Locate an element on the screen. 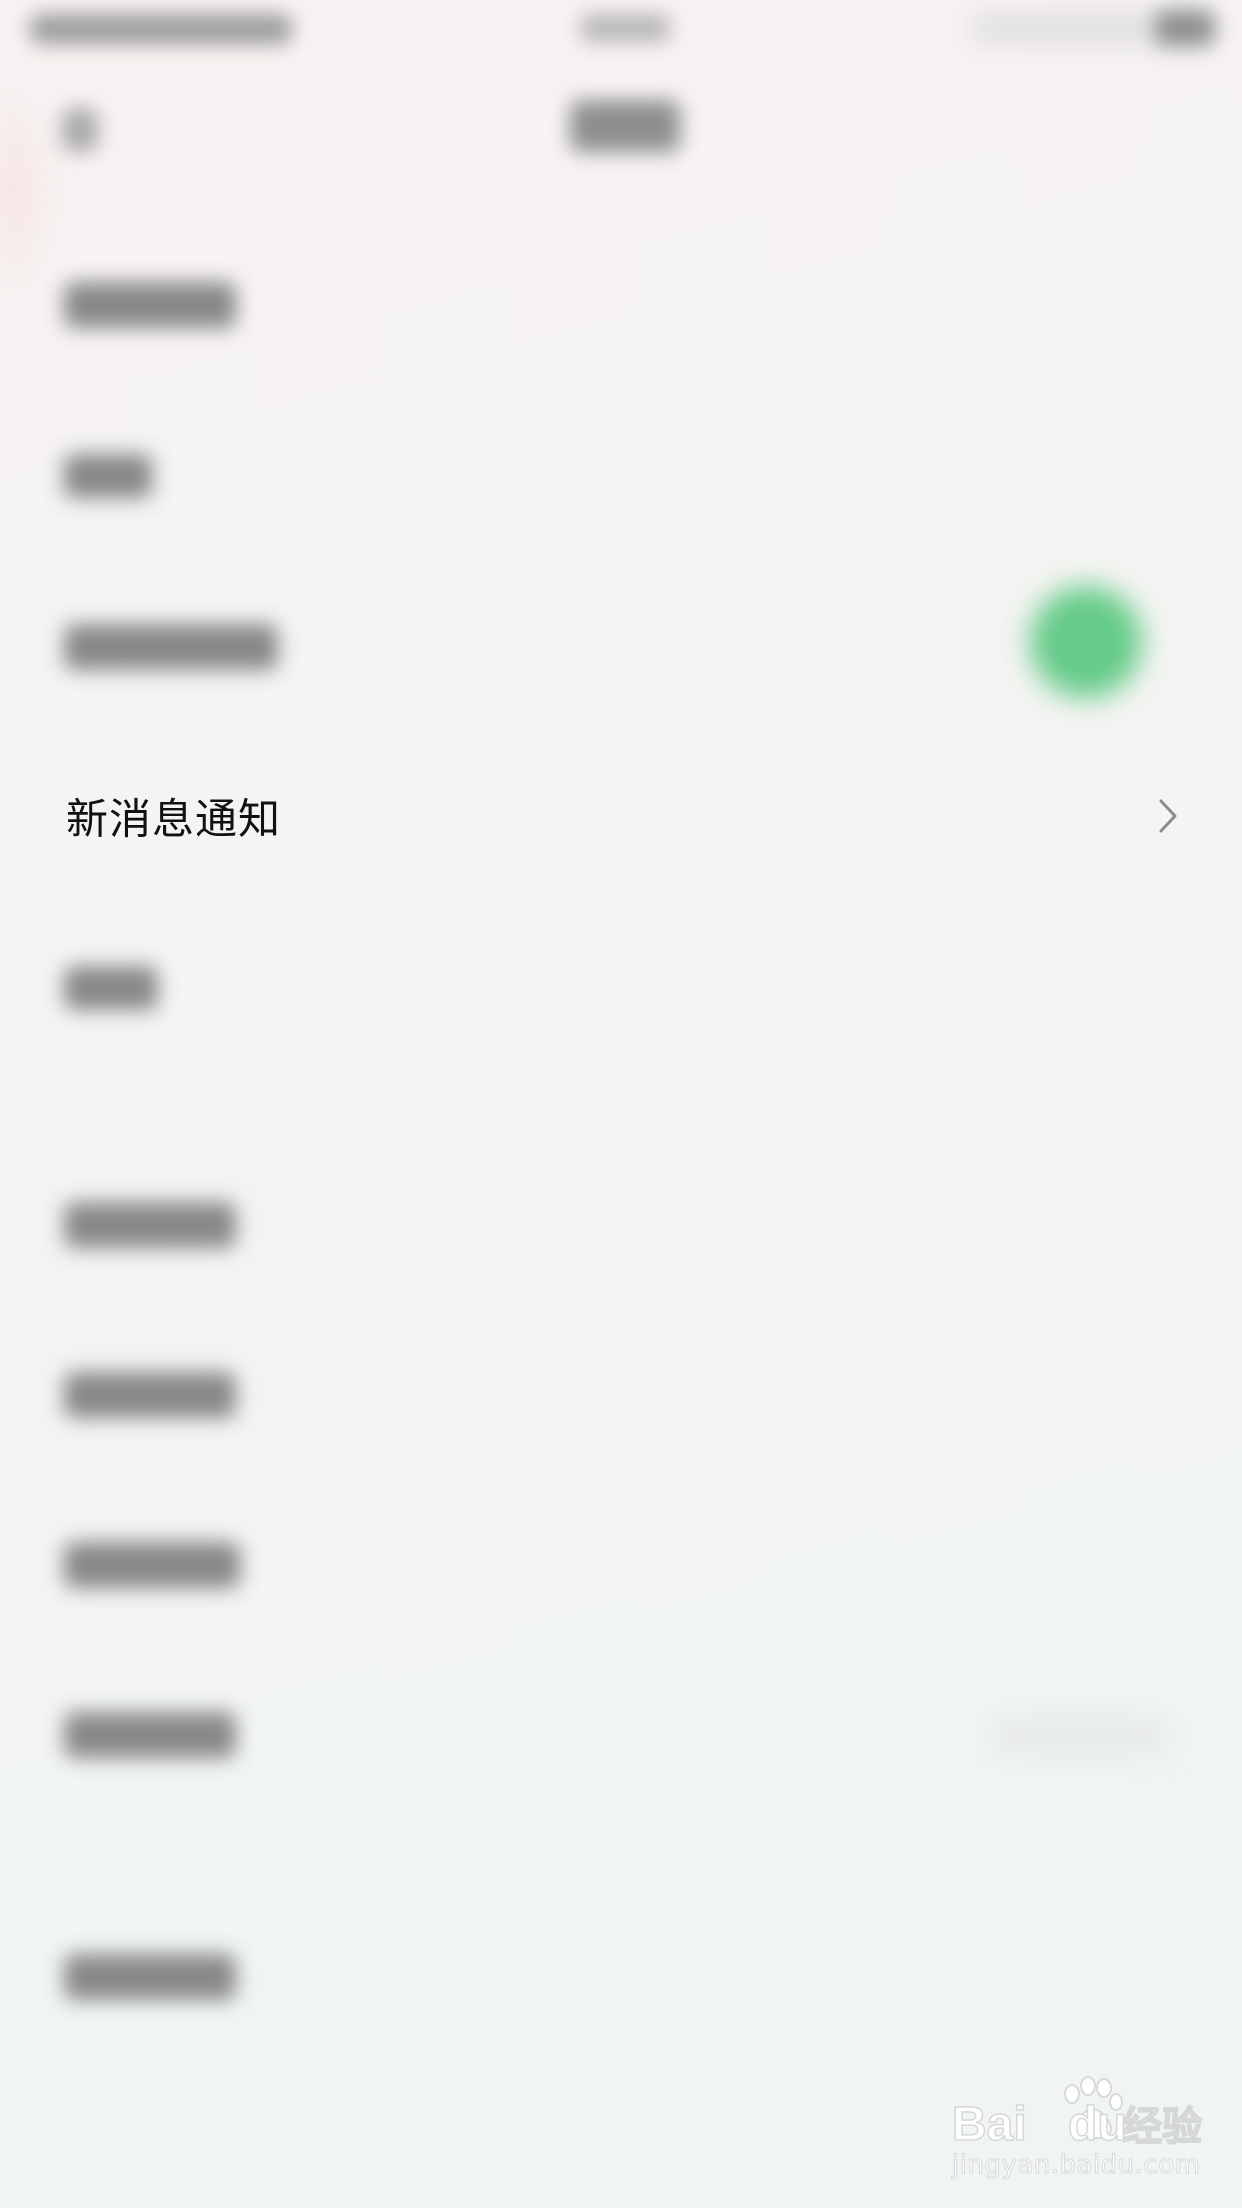 The image size is (1242, 2208). settings-row-value-blurred is located at coordinates (1080, 1736).